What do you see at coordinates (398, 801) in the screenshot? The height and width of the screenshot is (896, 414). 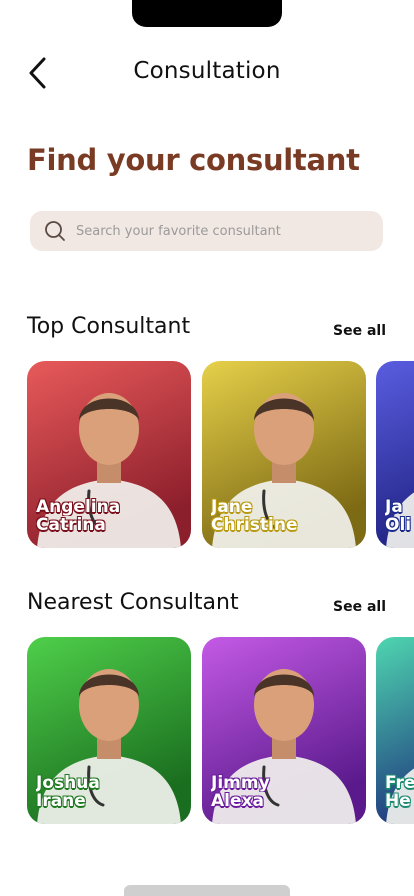 I see `consultant-last-name: He` at bounding box center [398, 801].